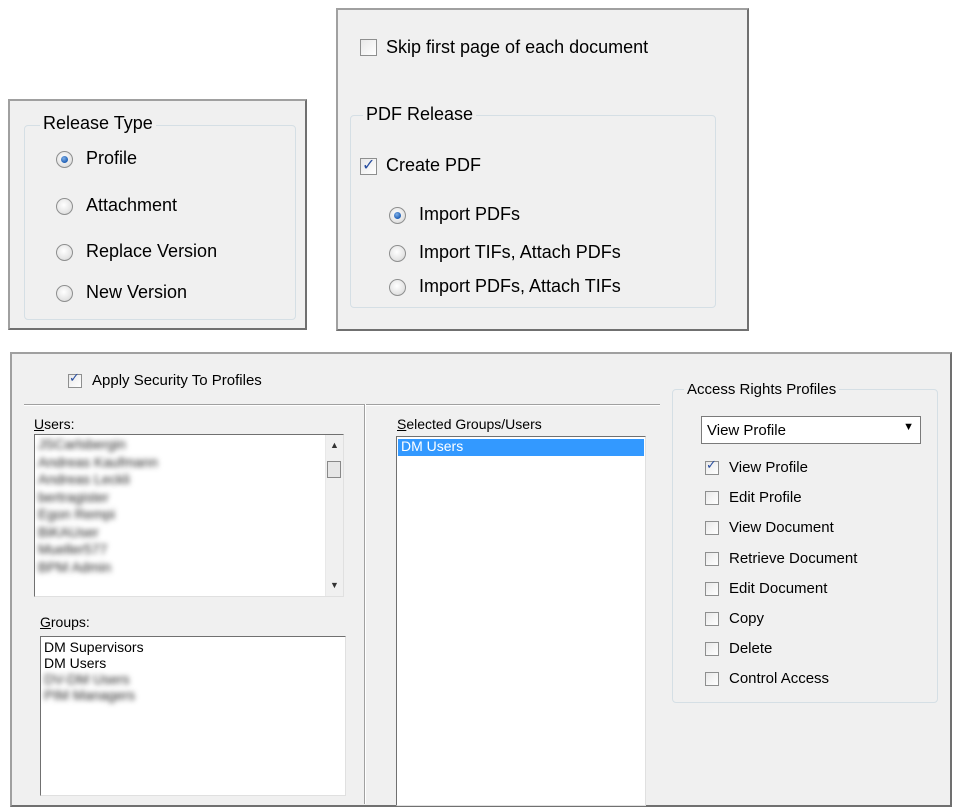  I want to click on user-list-item: Egon Rempi, so click(189, 516).